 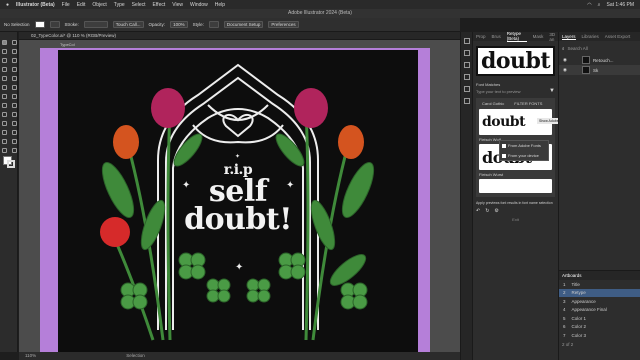 I want to click on menu-file: File, so click(x=66, y=5).